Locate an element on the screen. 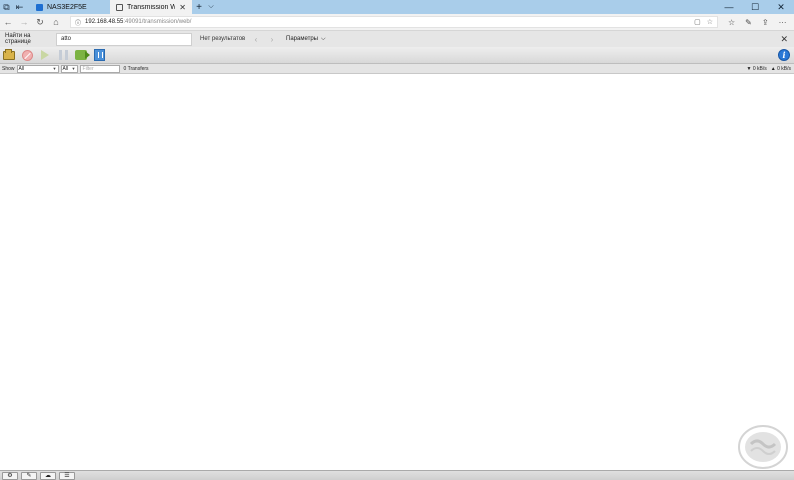  state-filter-select: All ▼ is located at coordinates (37, 68).